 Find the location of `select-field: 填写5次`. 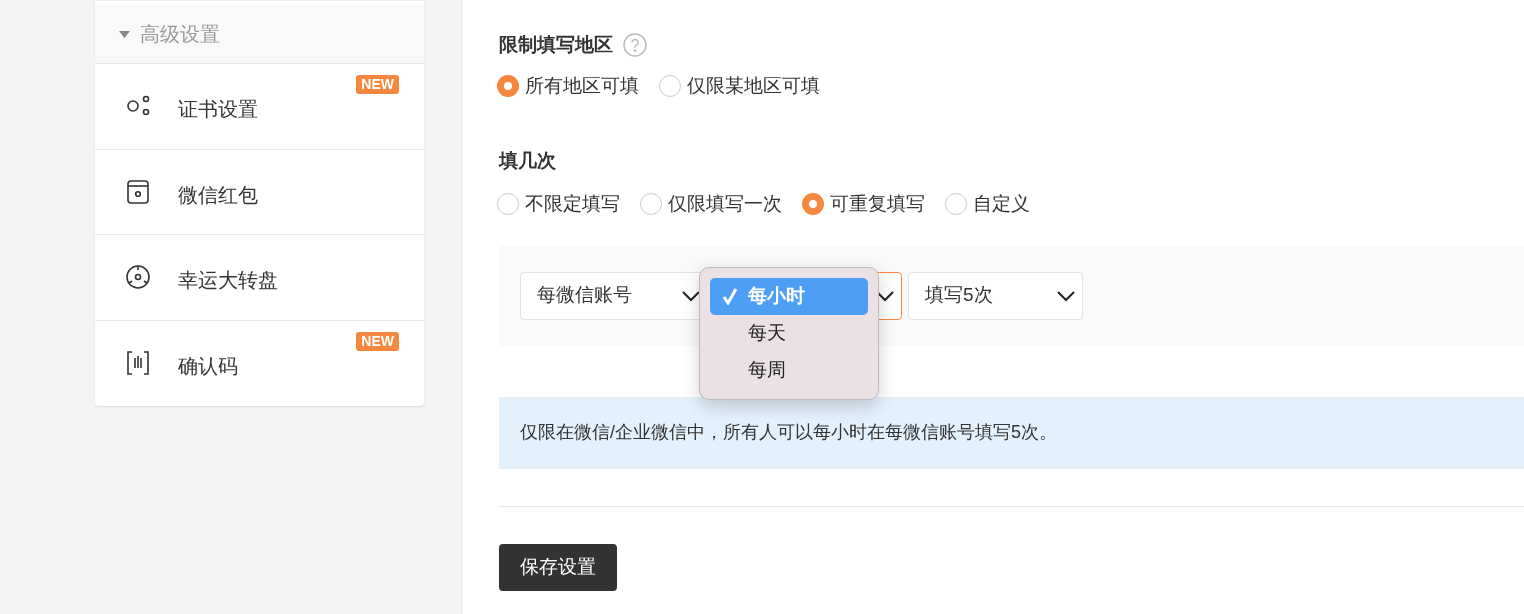

select-field: 填写5次 is located at coordinates (995, 295).